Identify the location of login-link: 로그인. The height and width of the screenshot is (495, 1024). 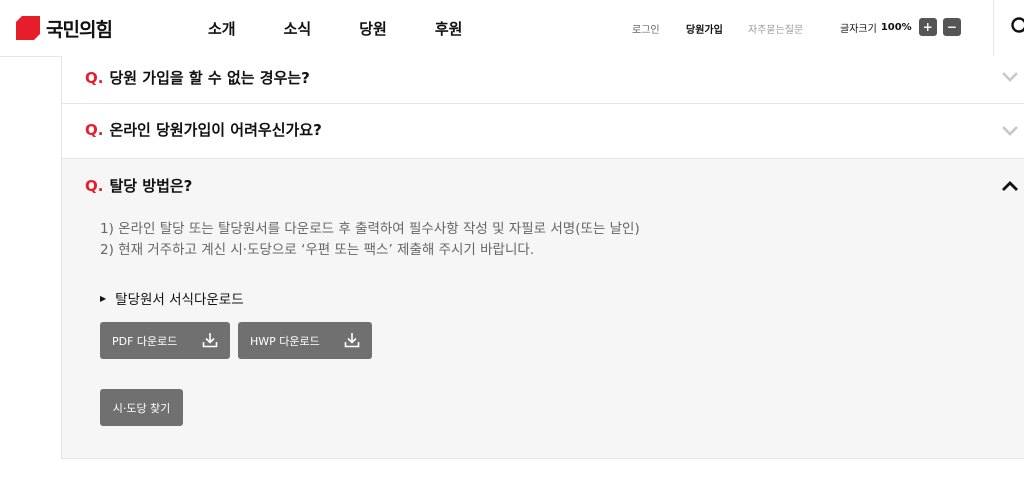
(646, 28).